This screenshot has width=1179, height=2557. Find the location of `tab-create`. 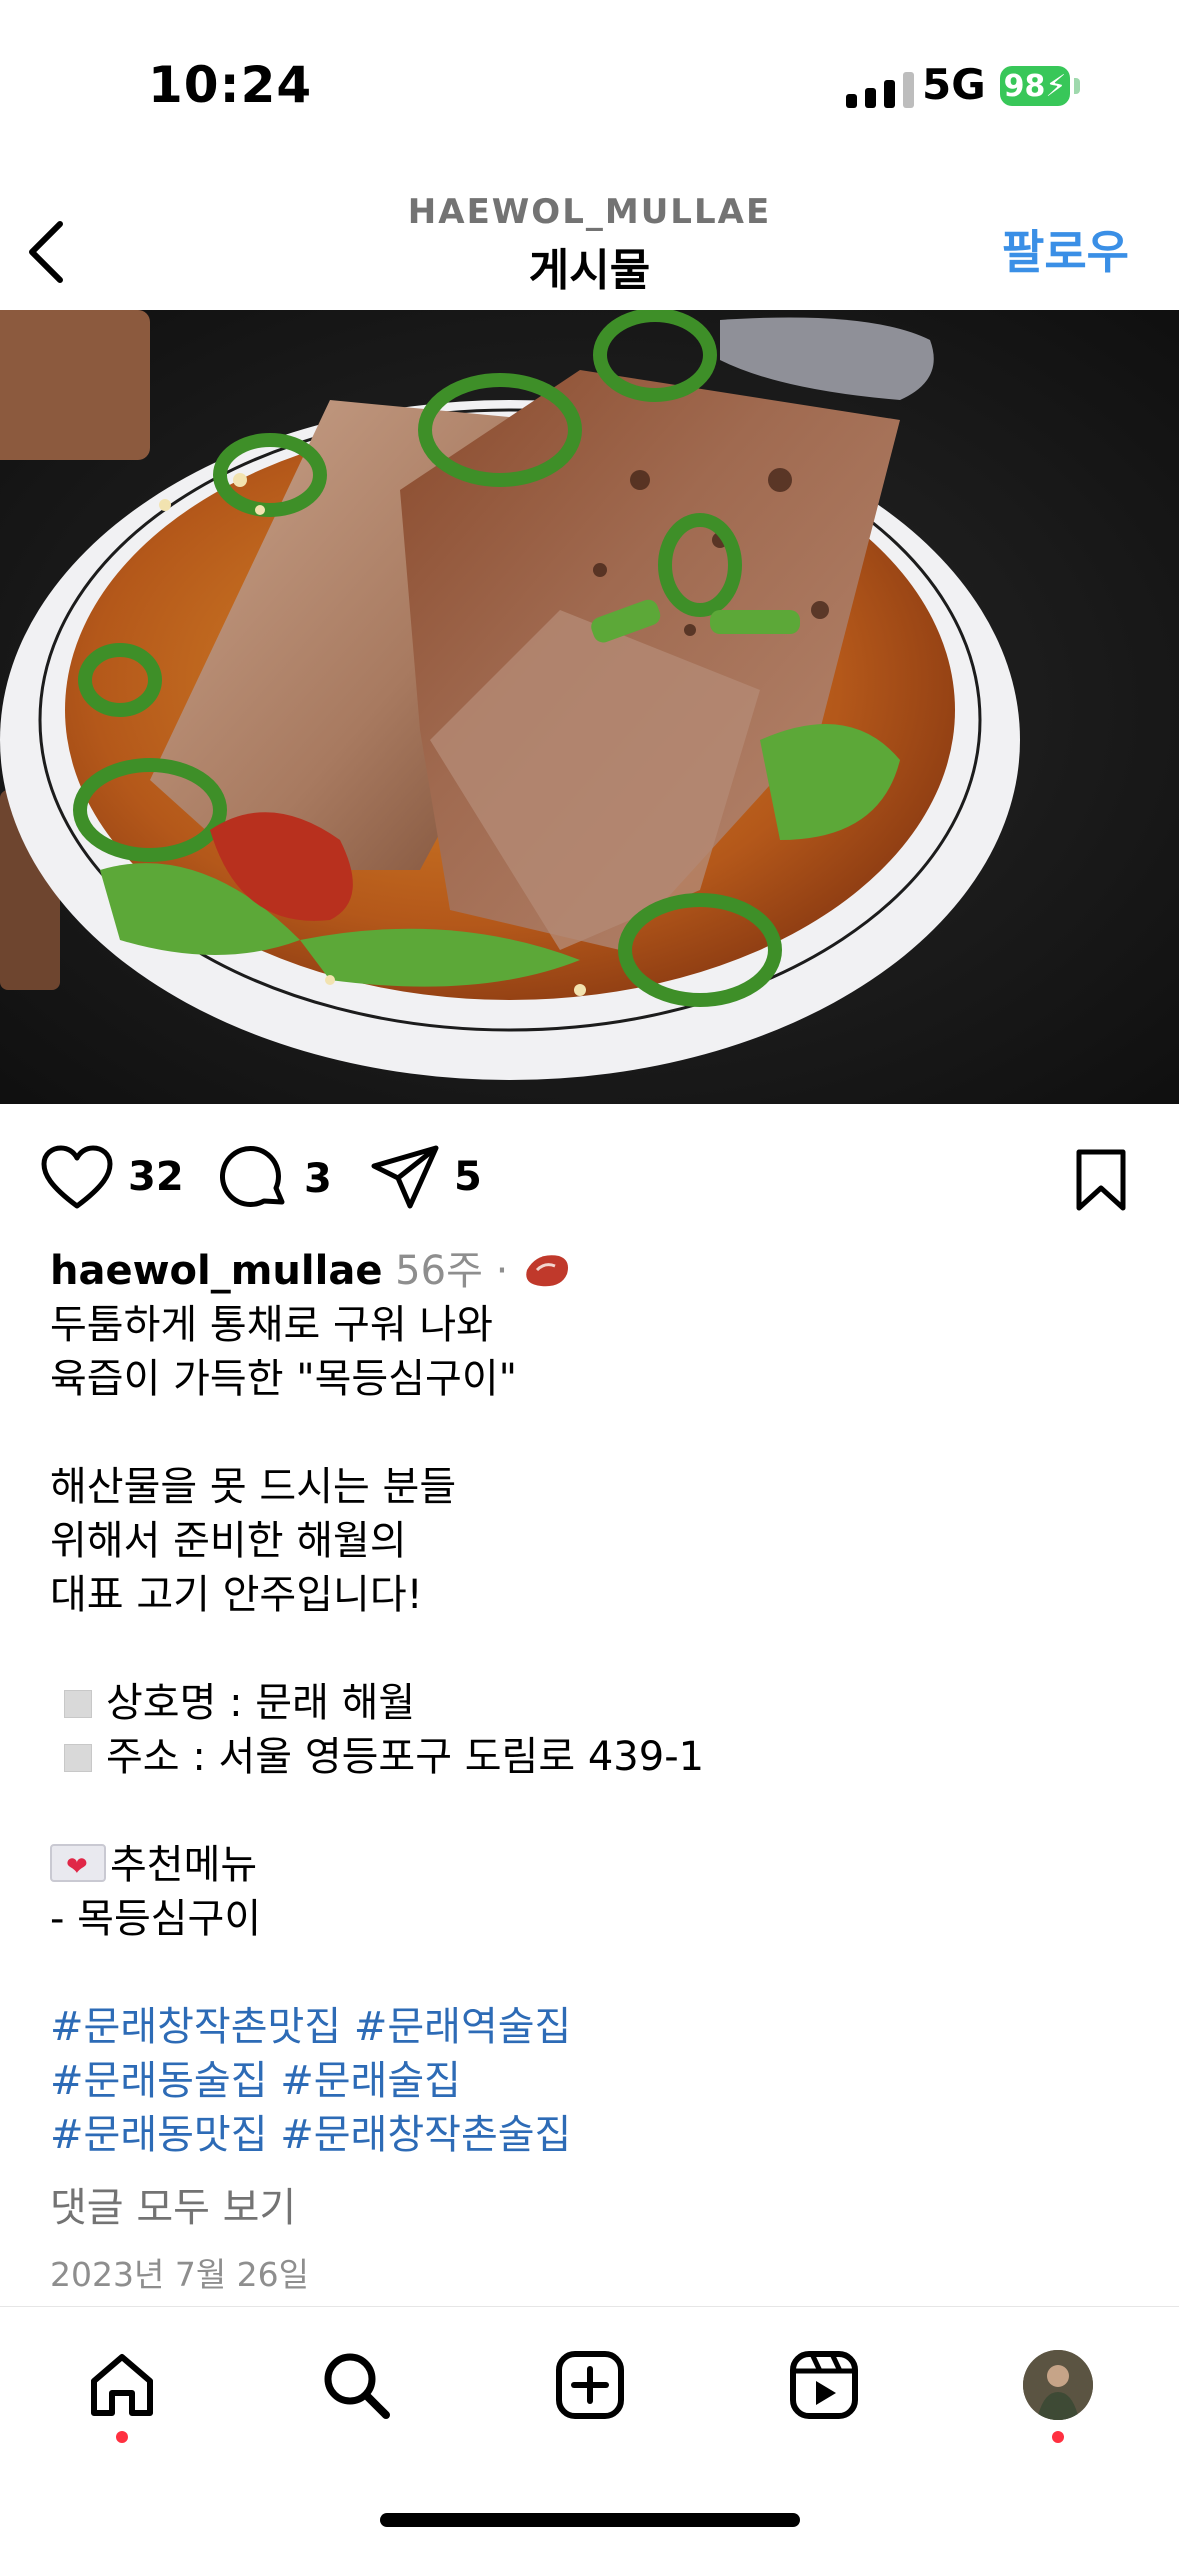

tab-create is located at coordinates (590, 2385).